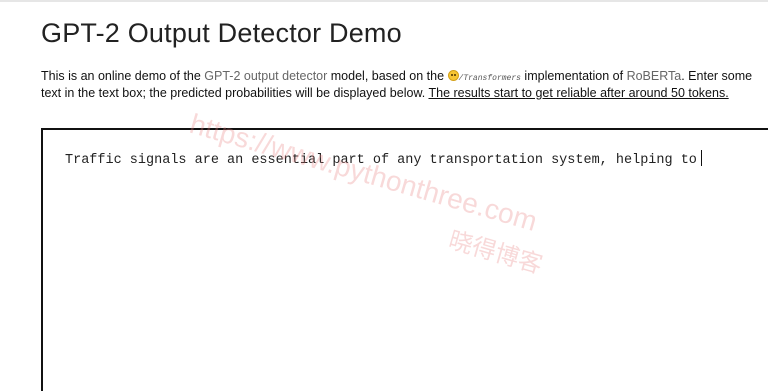 This screenshot has height=391, width=768. I want to click on description-text-2: model, based on the, so click(387, 76).